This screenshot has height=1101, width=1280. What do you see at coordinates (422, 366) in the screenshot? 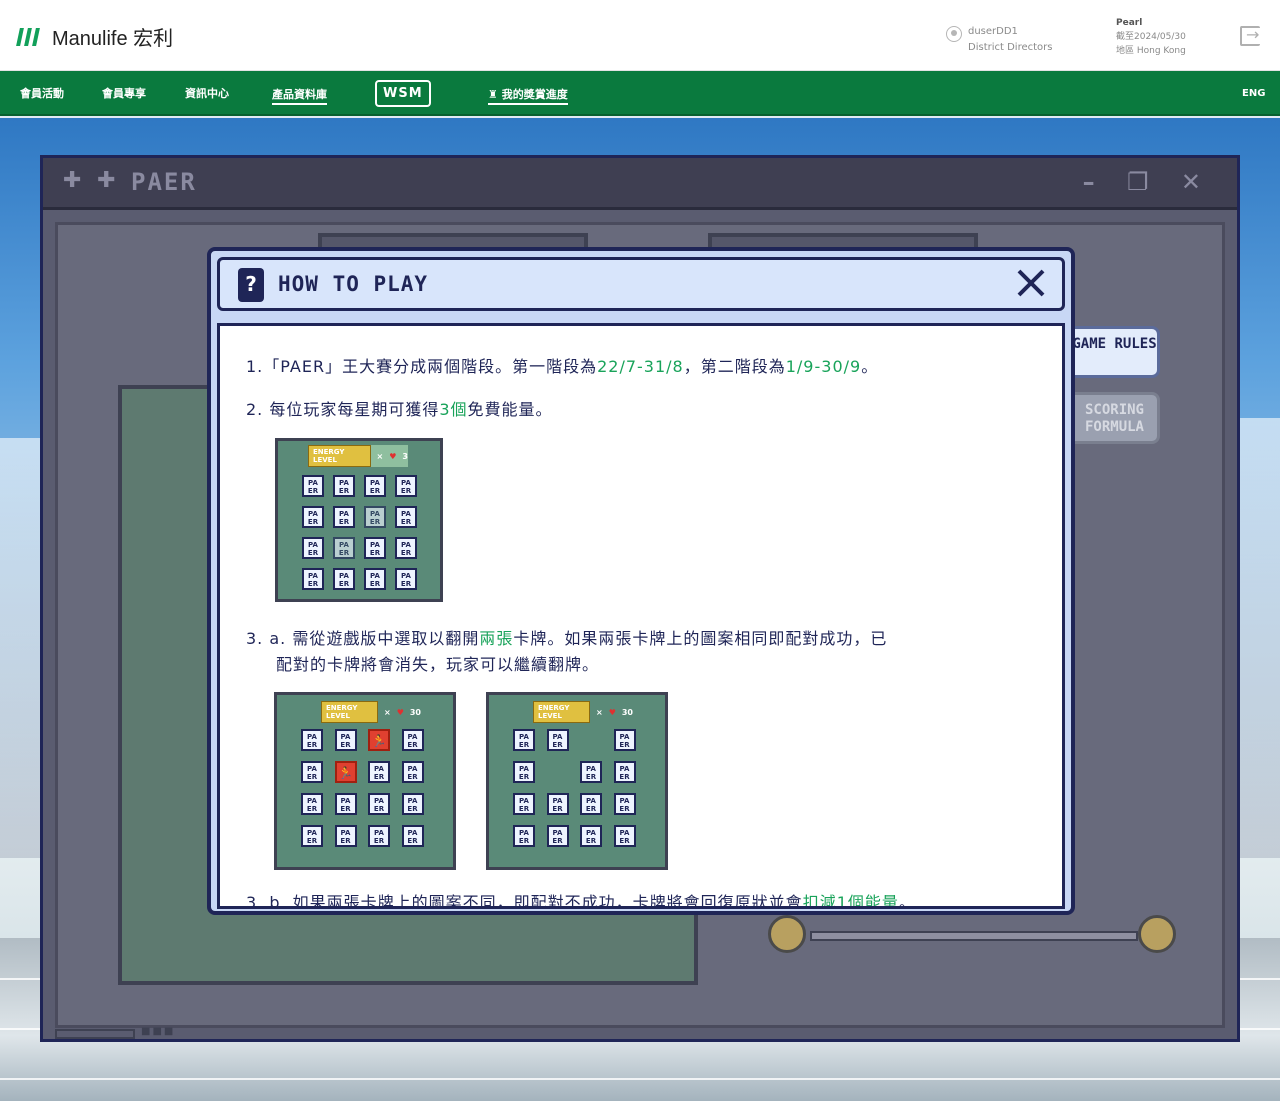
I see `rule-1-text: 1.「PAER」王大賽分成兩個階段。第一階段為` at bounding box center [422, 366].